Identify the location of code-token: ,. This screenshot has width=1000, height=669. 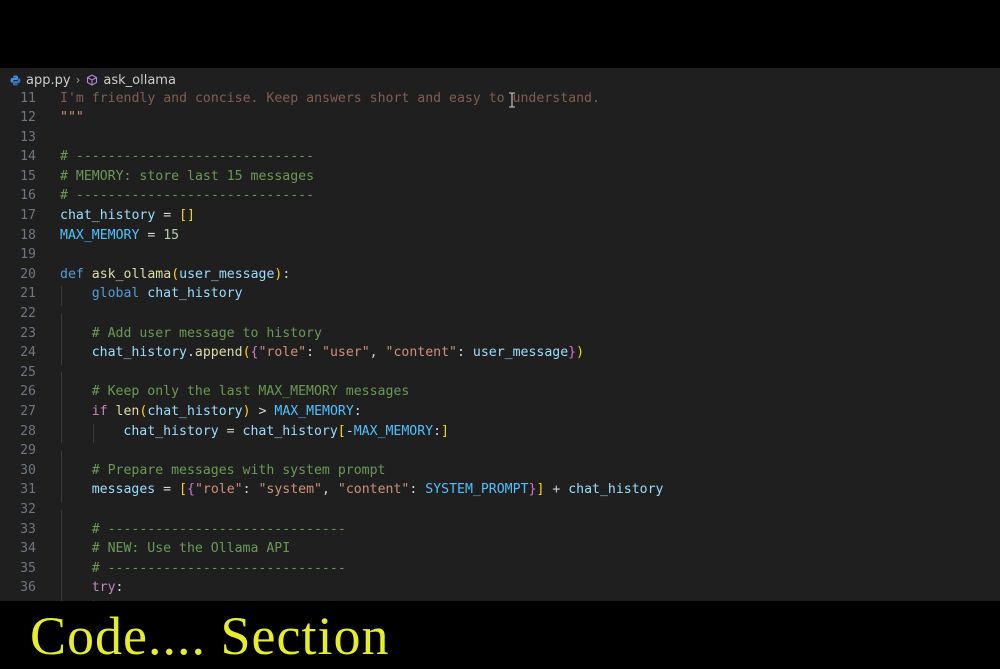
(377, 353).